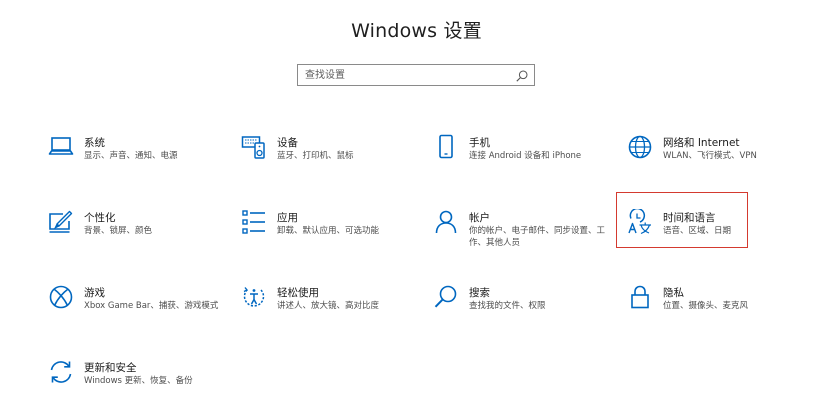 Image resolution: width=833 pixels, height=400 pixels. Describe the element at coordinates (701, 143) in the screenshot. I see `tile-name: 网络和 Internet` at that location.